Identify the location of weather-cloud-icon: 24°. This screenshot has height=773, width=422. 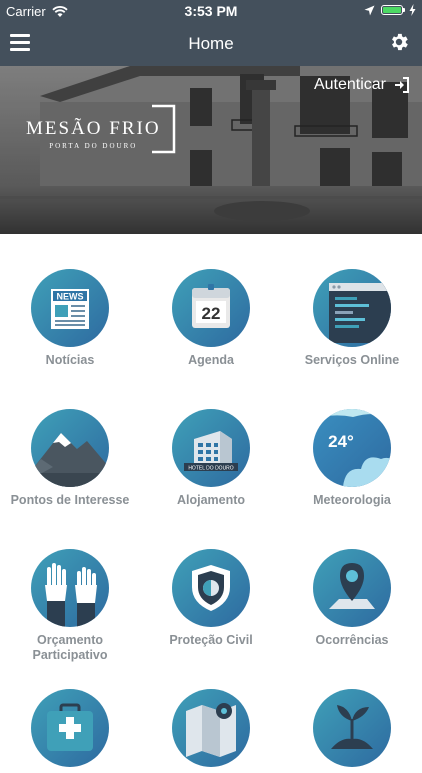
(352, 448).